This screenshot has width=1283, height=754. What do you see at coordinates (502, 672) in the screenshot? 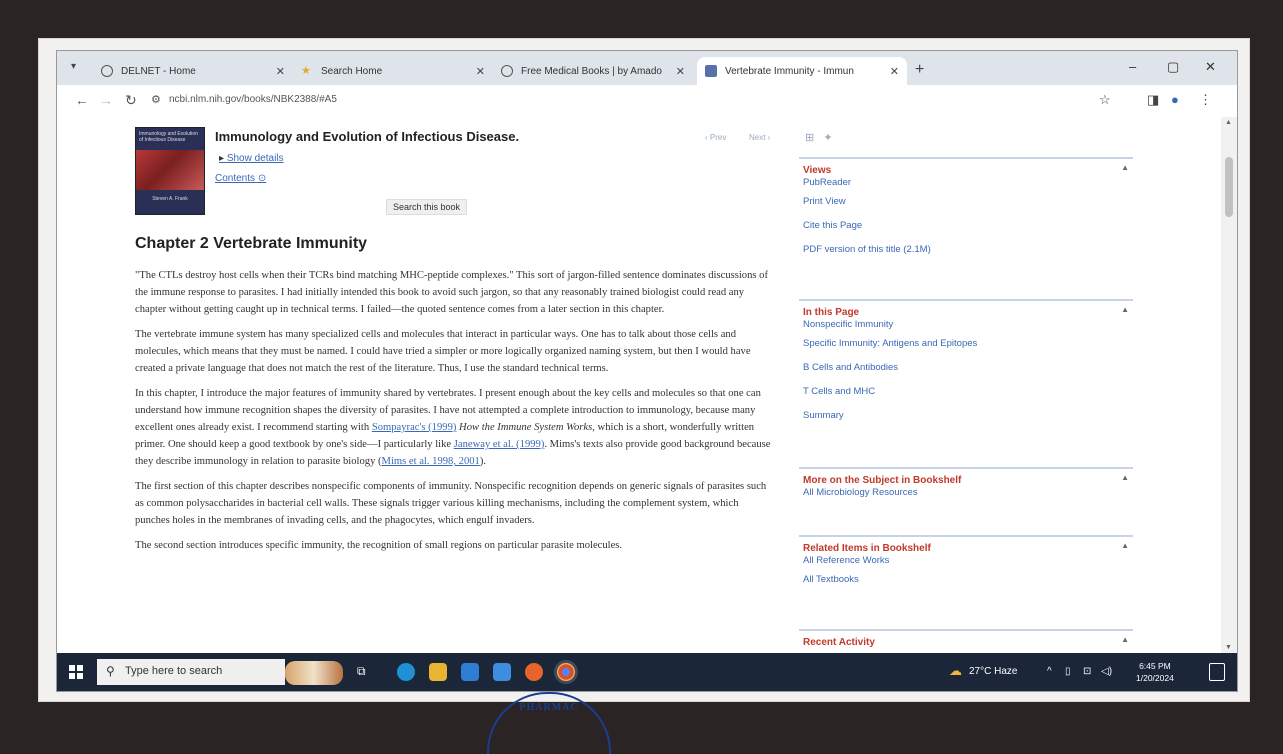
I see `mail-icon` at bounding box center [502, 672].